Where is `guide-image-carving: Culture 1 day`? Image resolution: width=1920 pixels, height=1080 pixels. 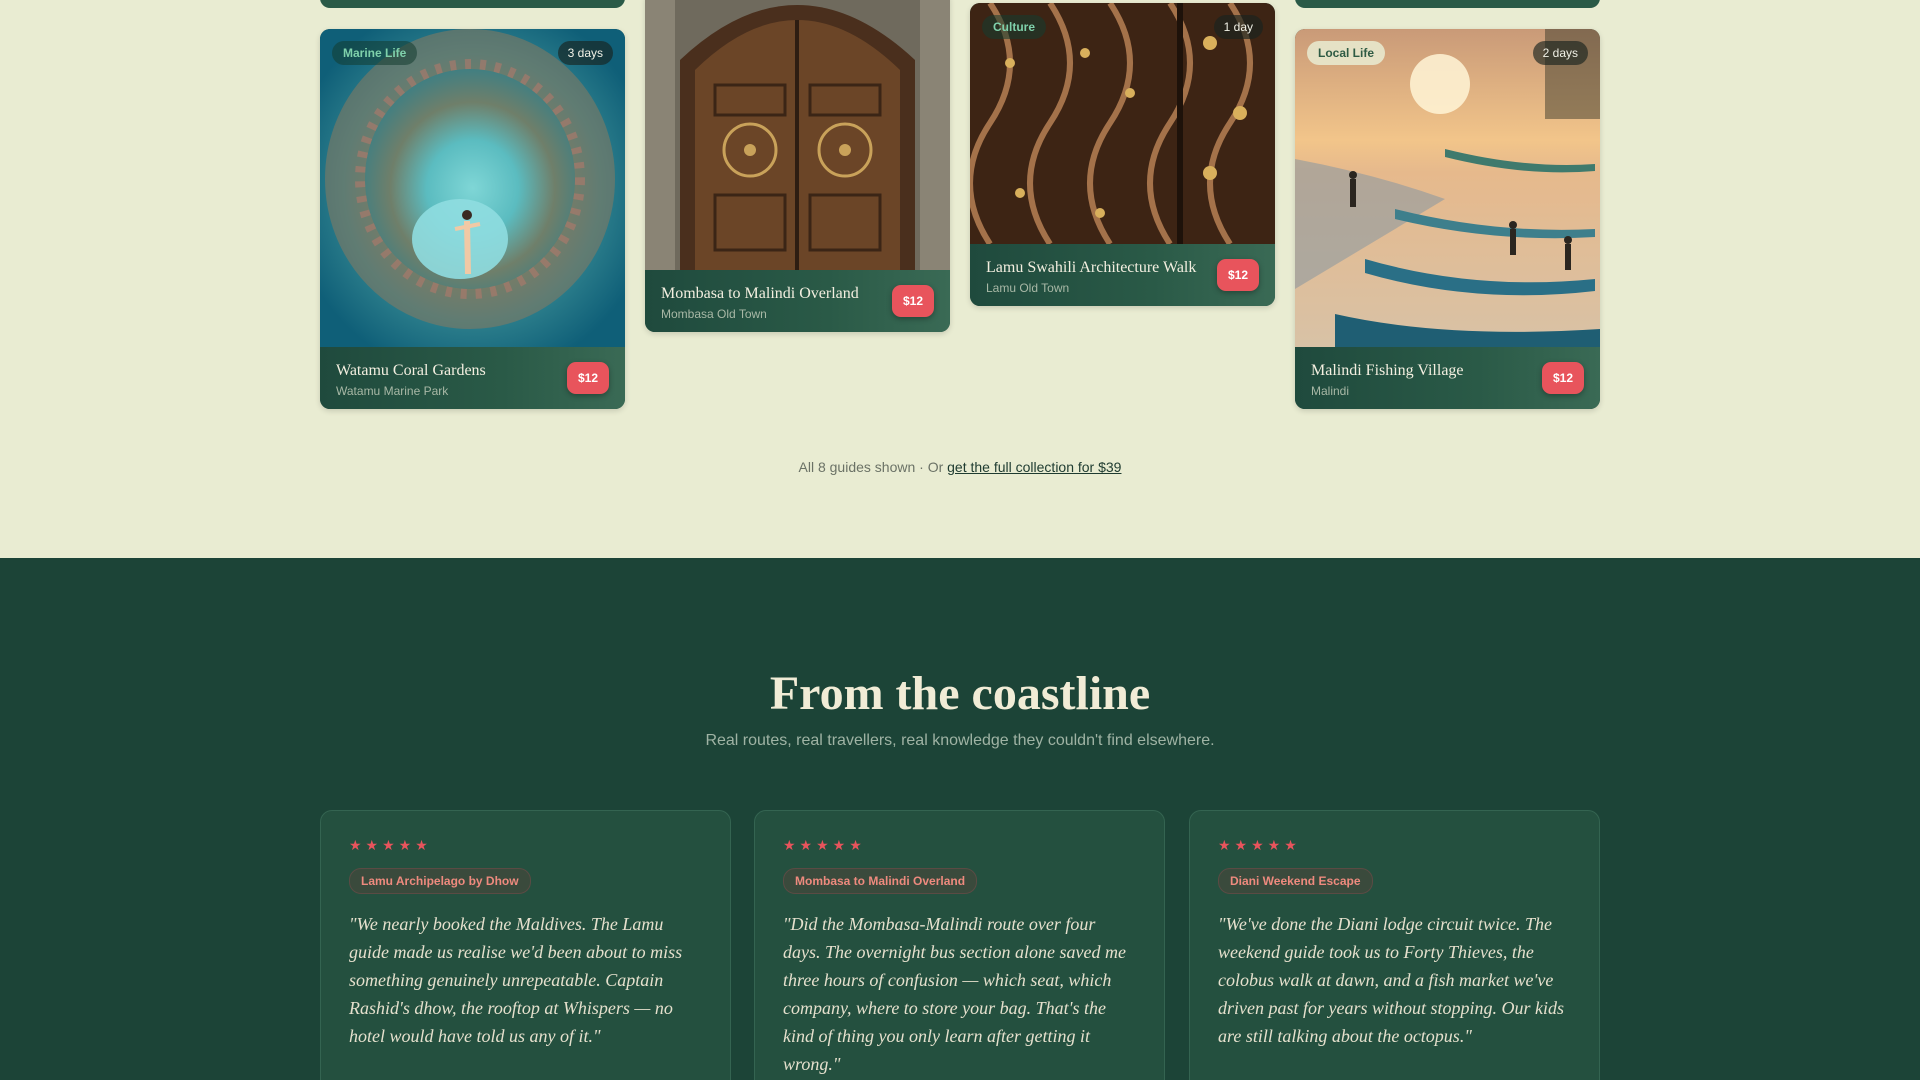 guide-image-carving: Culture 1 day is located at coordinates (1122, 123).